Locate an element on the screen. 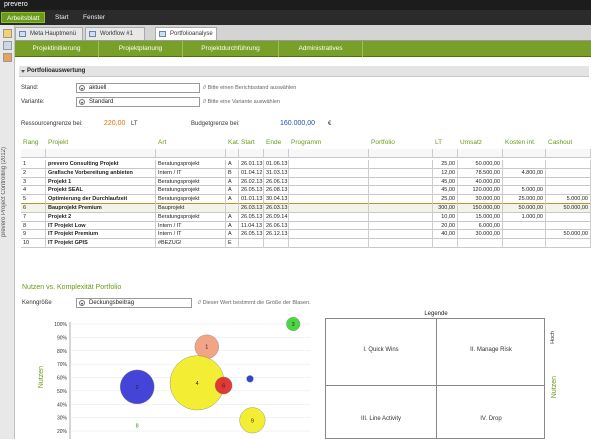  nav-projektinitiierung: Projektinitiierung is located at coordinates (57, 49).